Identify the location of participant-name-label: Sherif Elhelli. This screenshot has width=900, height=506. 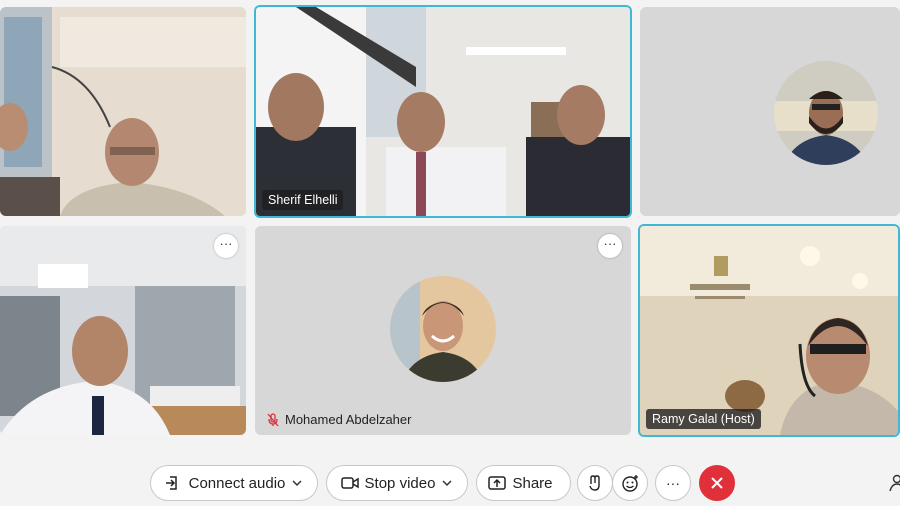
(303, 200).